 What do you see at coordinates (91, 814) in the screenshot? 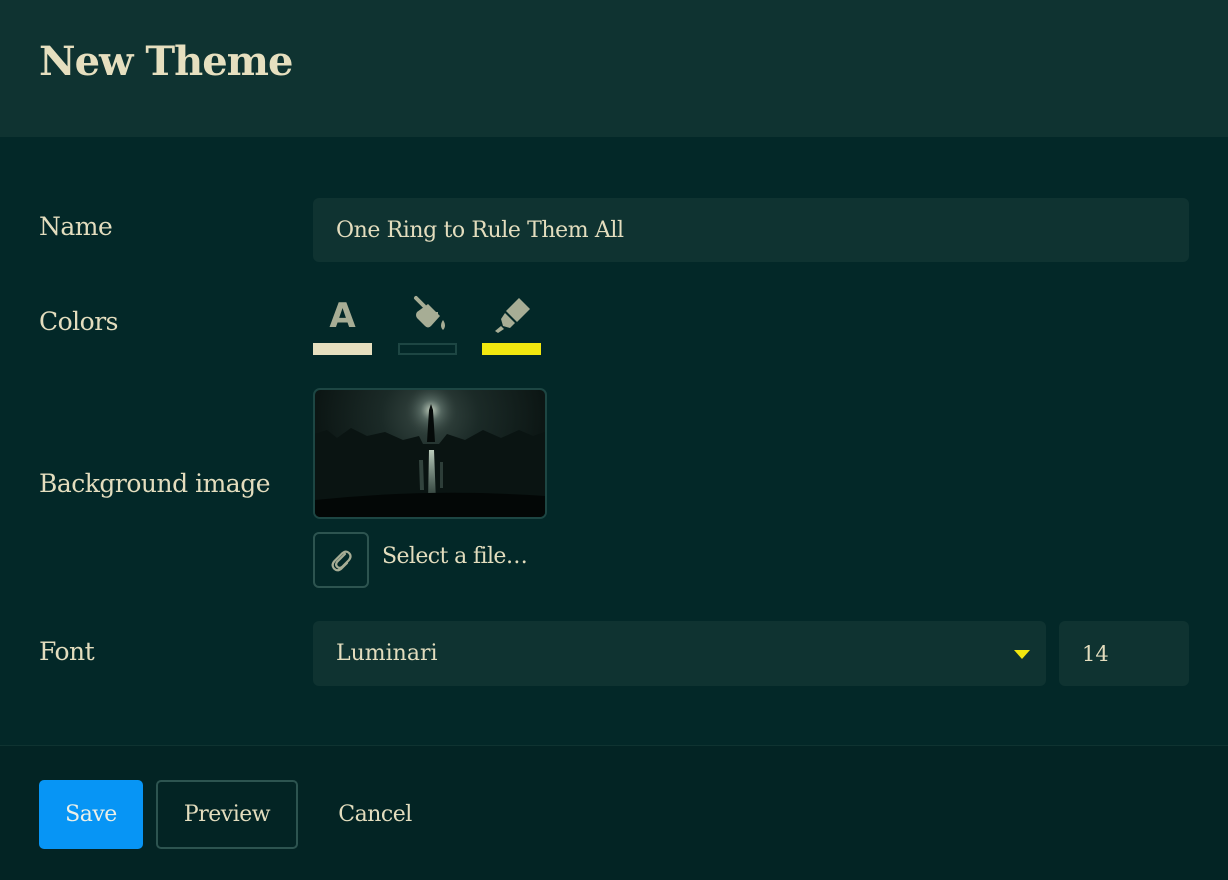
I see `save-button: Save` at bounding box center [91, 814].